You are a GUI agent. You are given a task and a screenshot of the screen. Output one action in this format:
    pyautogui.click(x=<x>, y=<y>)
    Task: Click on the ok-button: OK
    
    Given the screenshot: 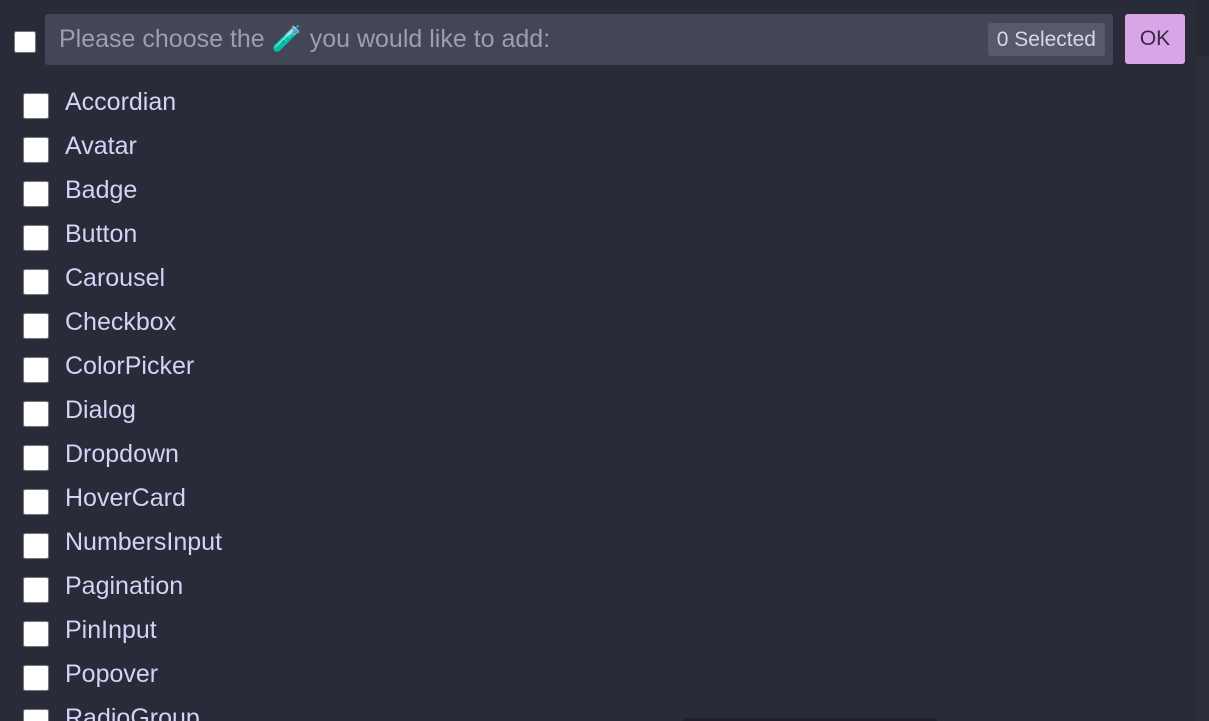 What is the action you would take?
    pyautogui.click(x=1155, y=39)
    